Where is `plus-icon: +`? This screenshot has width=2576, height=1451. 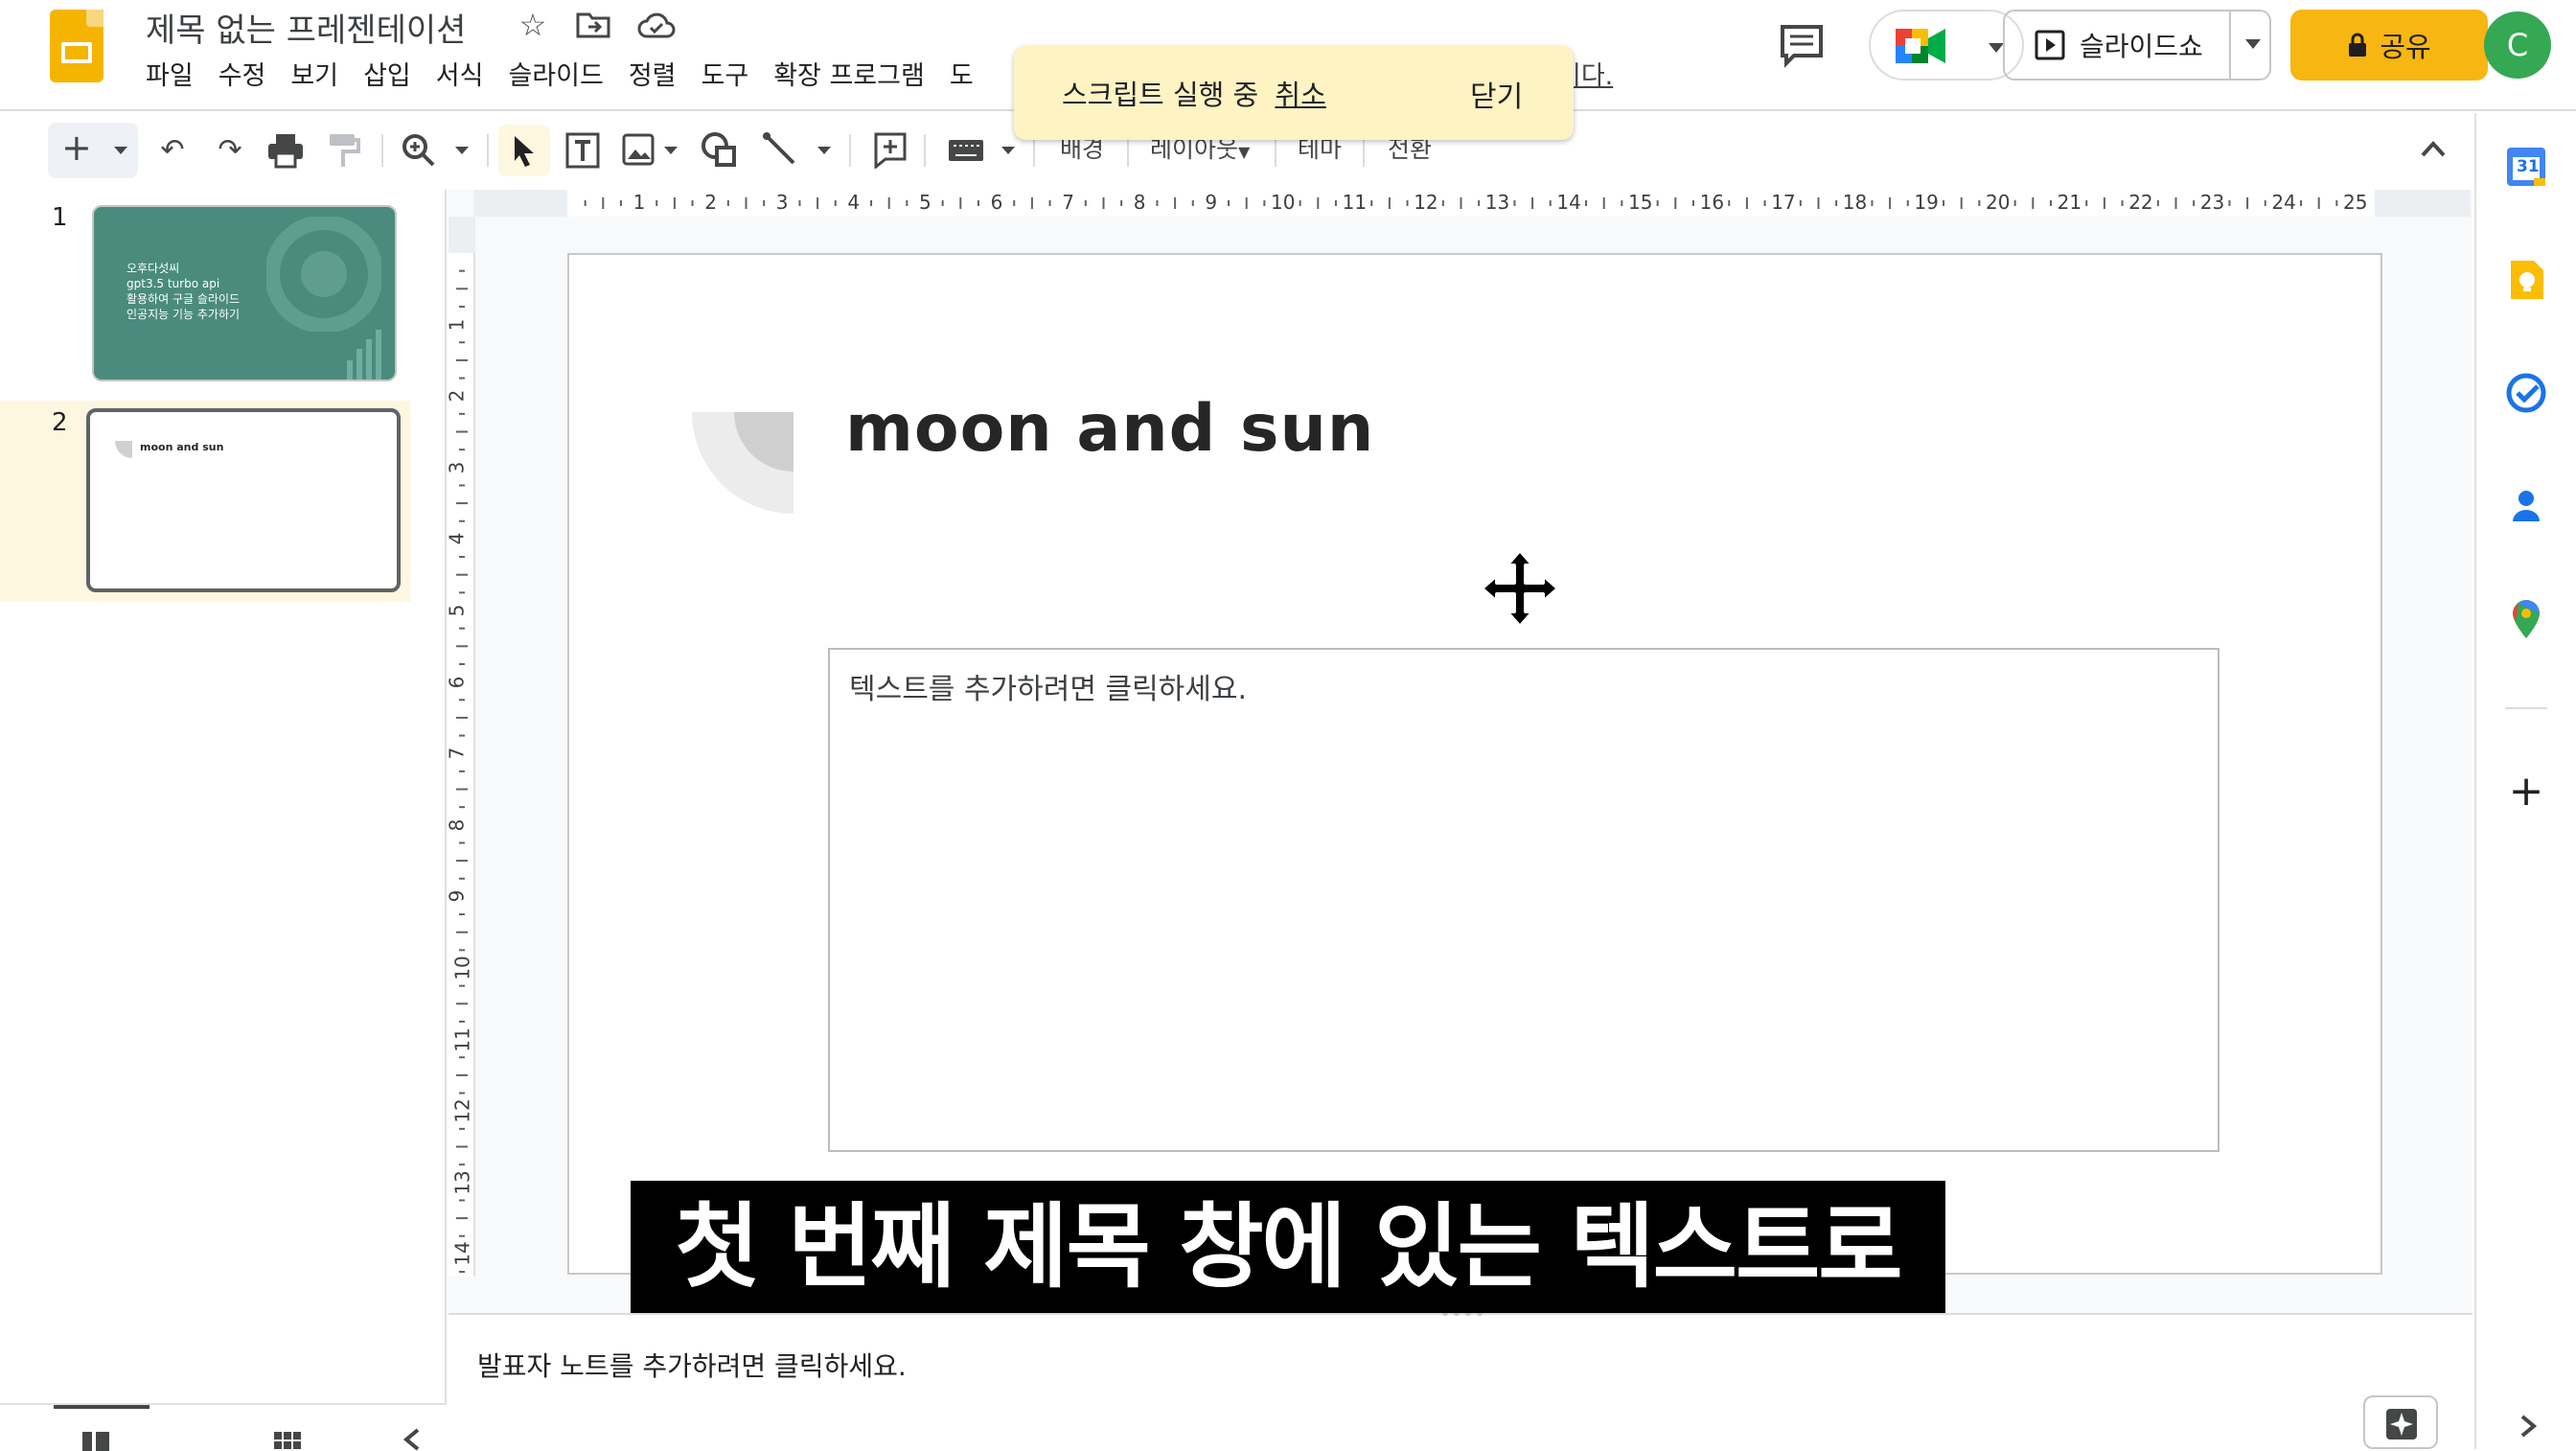 plus-icon: + is located at coordinates (76, 148).